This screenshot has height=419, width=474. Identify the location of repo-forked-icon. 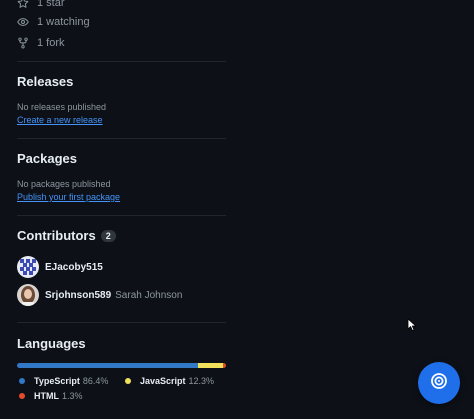
(23, 43).